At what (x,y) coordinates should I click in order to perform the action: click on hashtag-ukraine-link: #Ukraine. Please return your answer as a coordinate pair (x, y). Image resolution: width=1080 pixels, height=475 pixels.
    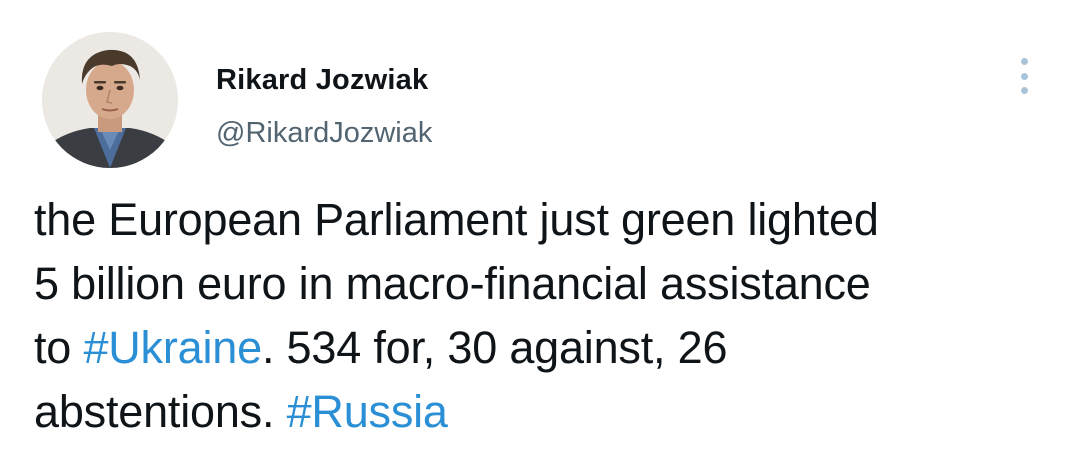
    Looking at the image, I should click on (172, 347).